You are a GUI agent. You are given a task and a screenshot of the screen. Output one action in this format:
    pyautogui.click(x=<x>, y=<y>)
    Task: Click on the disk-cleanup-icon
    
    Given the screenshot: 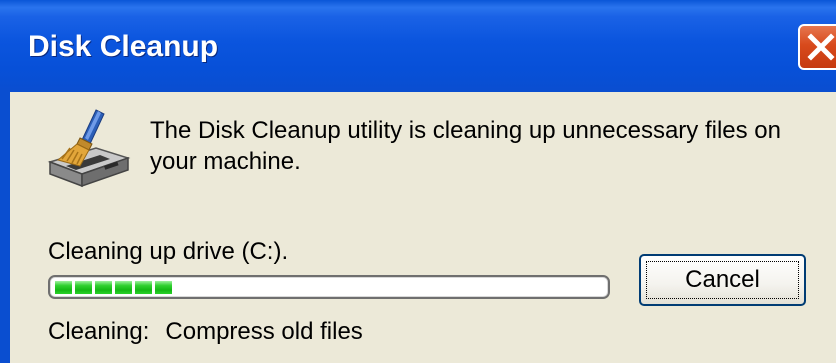 What is the action you would take?
    pyautogui.click(x=89, y=149)
    